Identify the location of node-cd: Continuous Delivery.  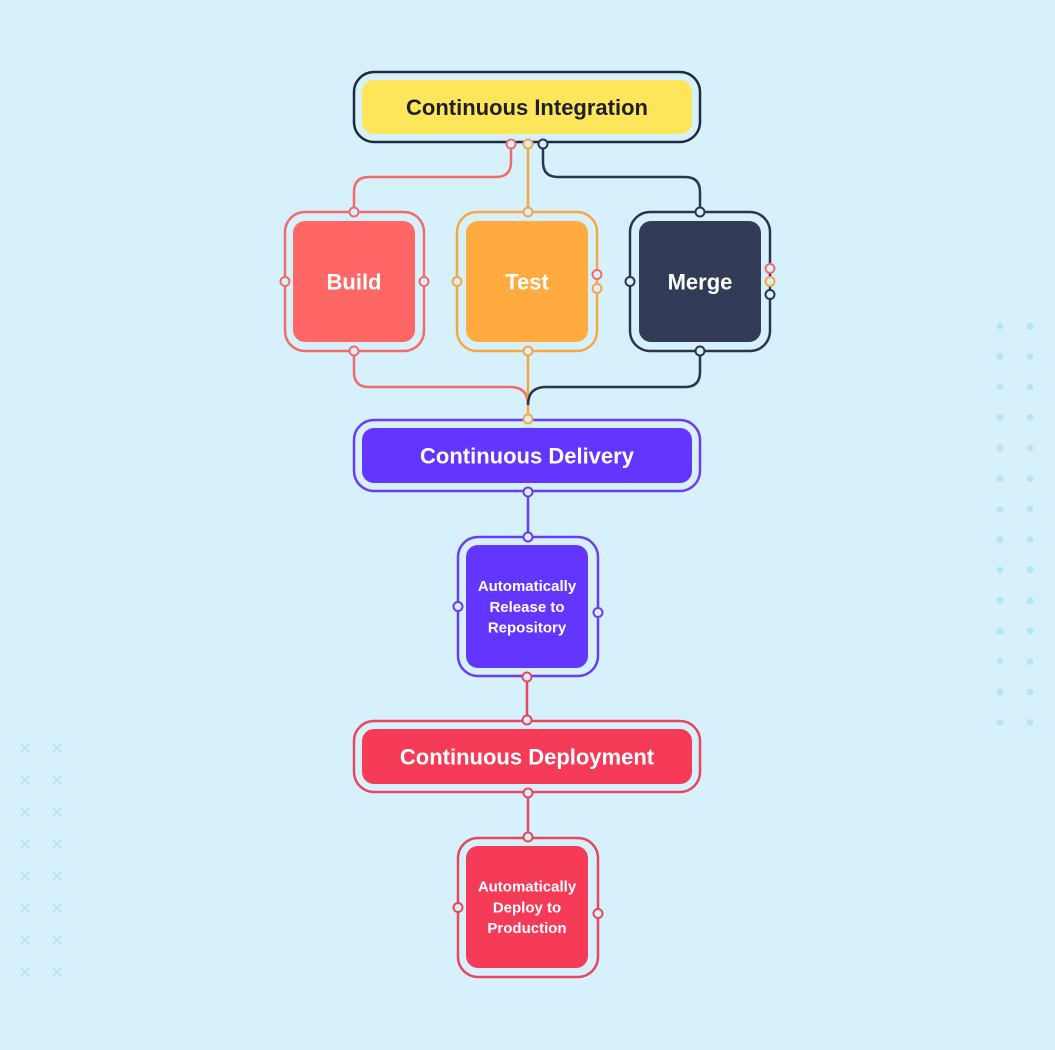
(527, 455).